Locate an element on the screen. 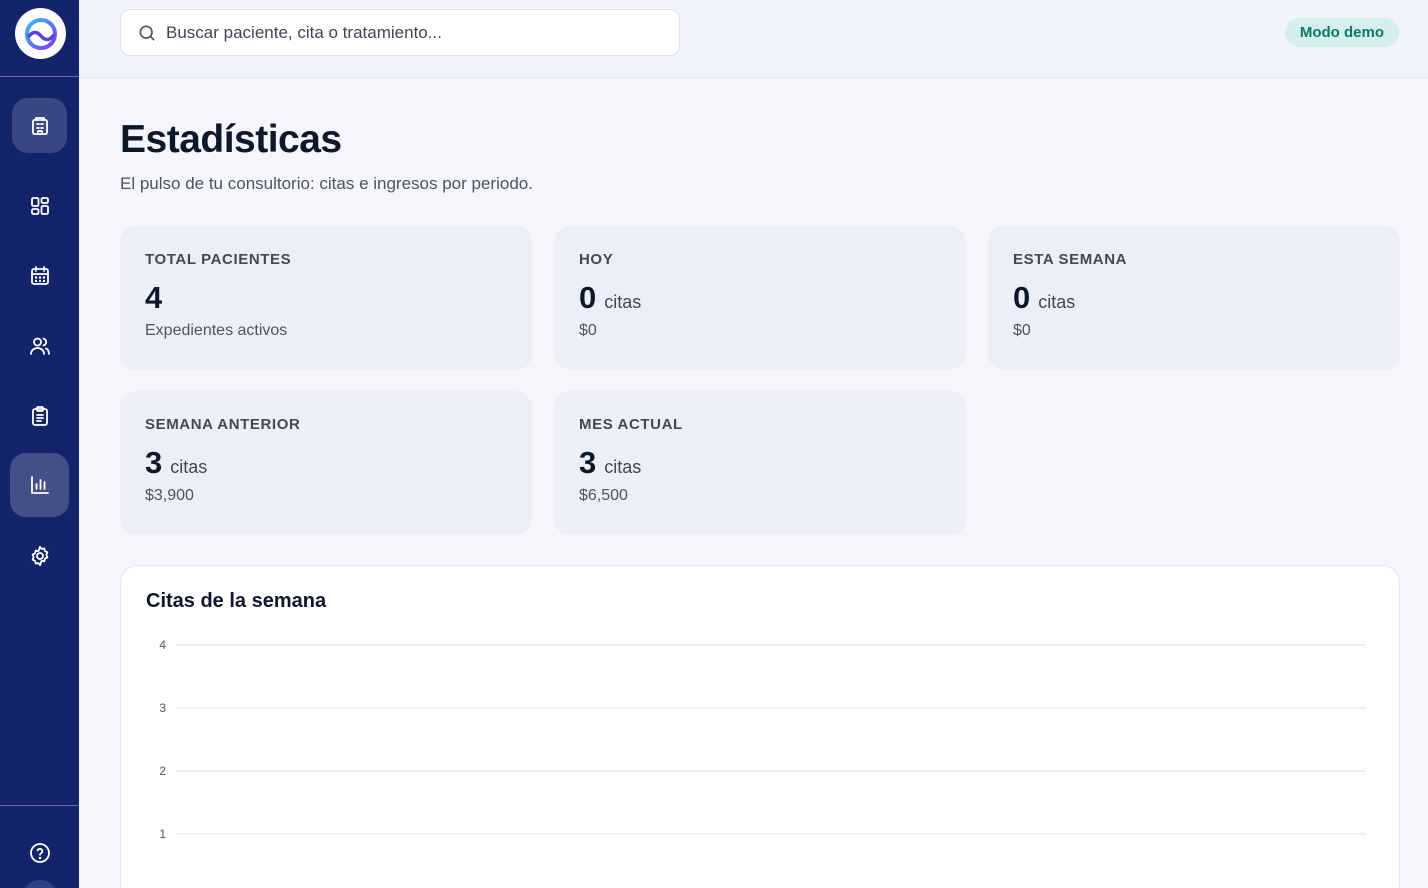 This screenshot has height=888, width=1428. sidebar-item-calendar is located at coordinates (39, 275).